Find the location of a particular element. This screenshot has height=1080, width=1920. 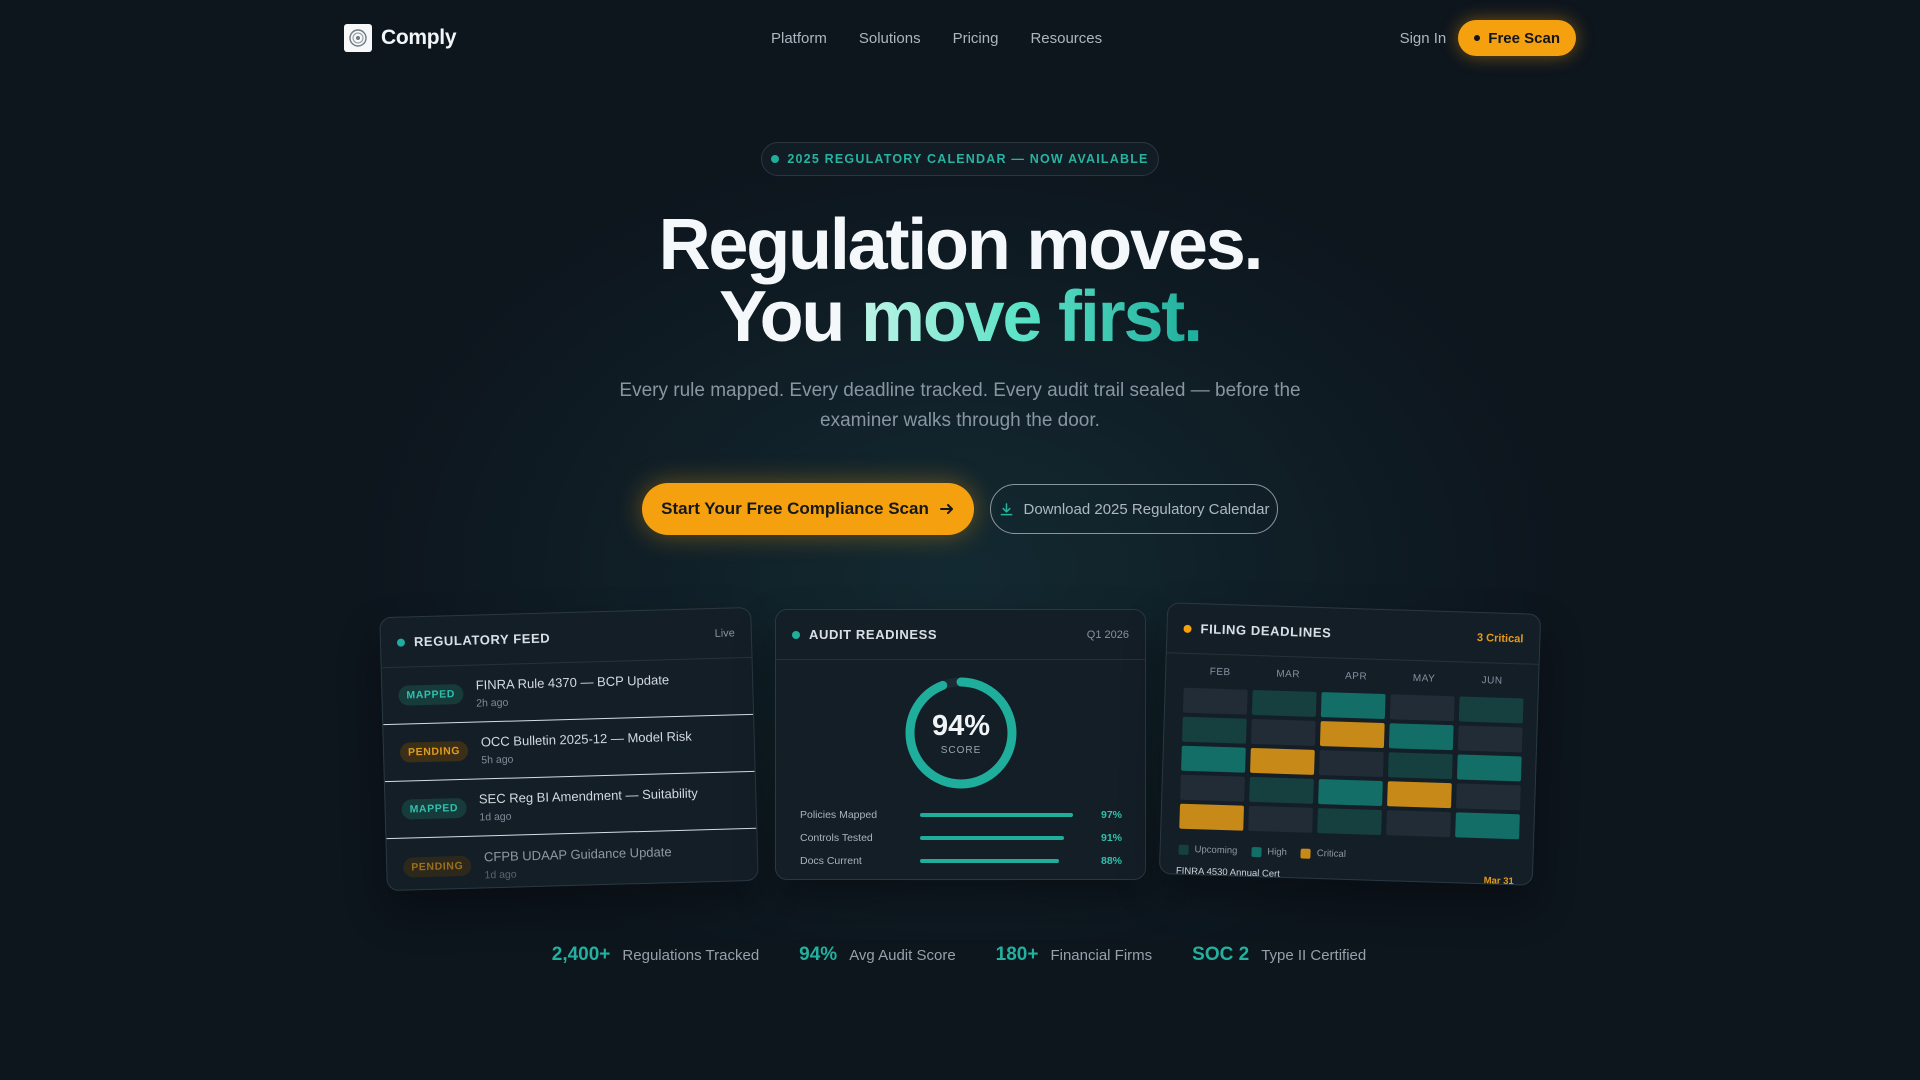

feed-title: REGULATORY FEED is located at coordinates (482, 640).